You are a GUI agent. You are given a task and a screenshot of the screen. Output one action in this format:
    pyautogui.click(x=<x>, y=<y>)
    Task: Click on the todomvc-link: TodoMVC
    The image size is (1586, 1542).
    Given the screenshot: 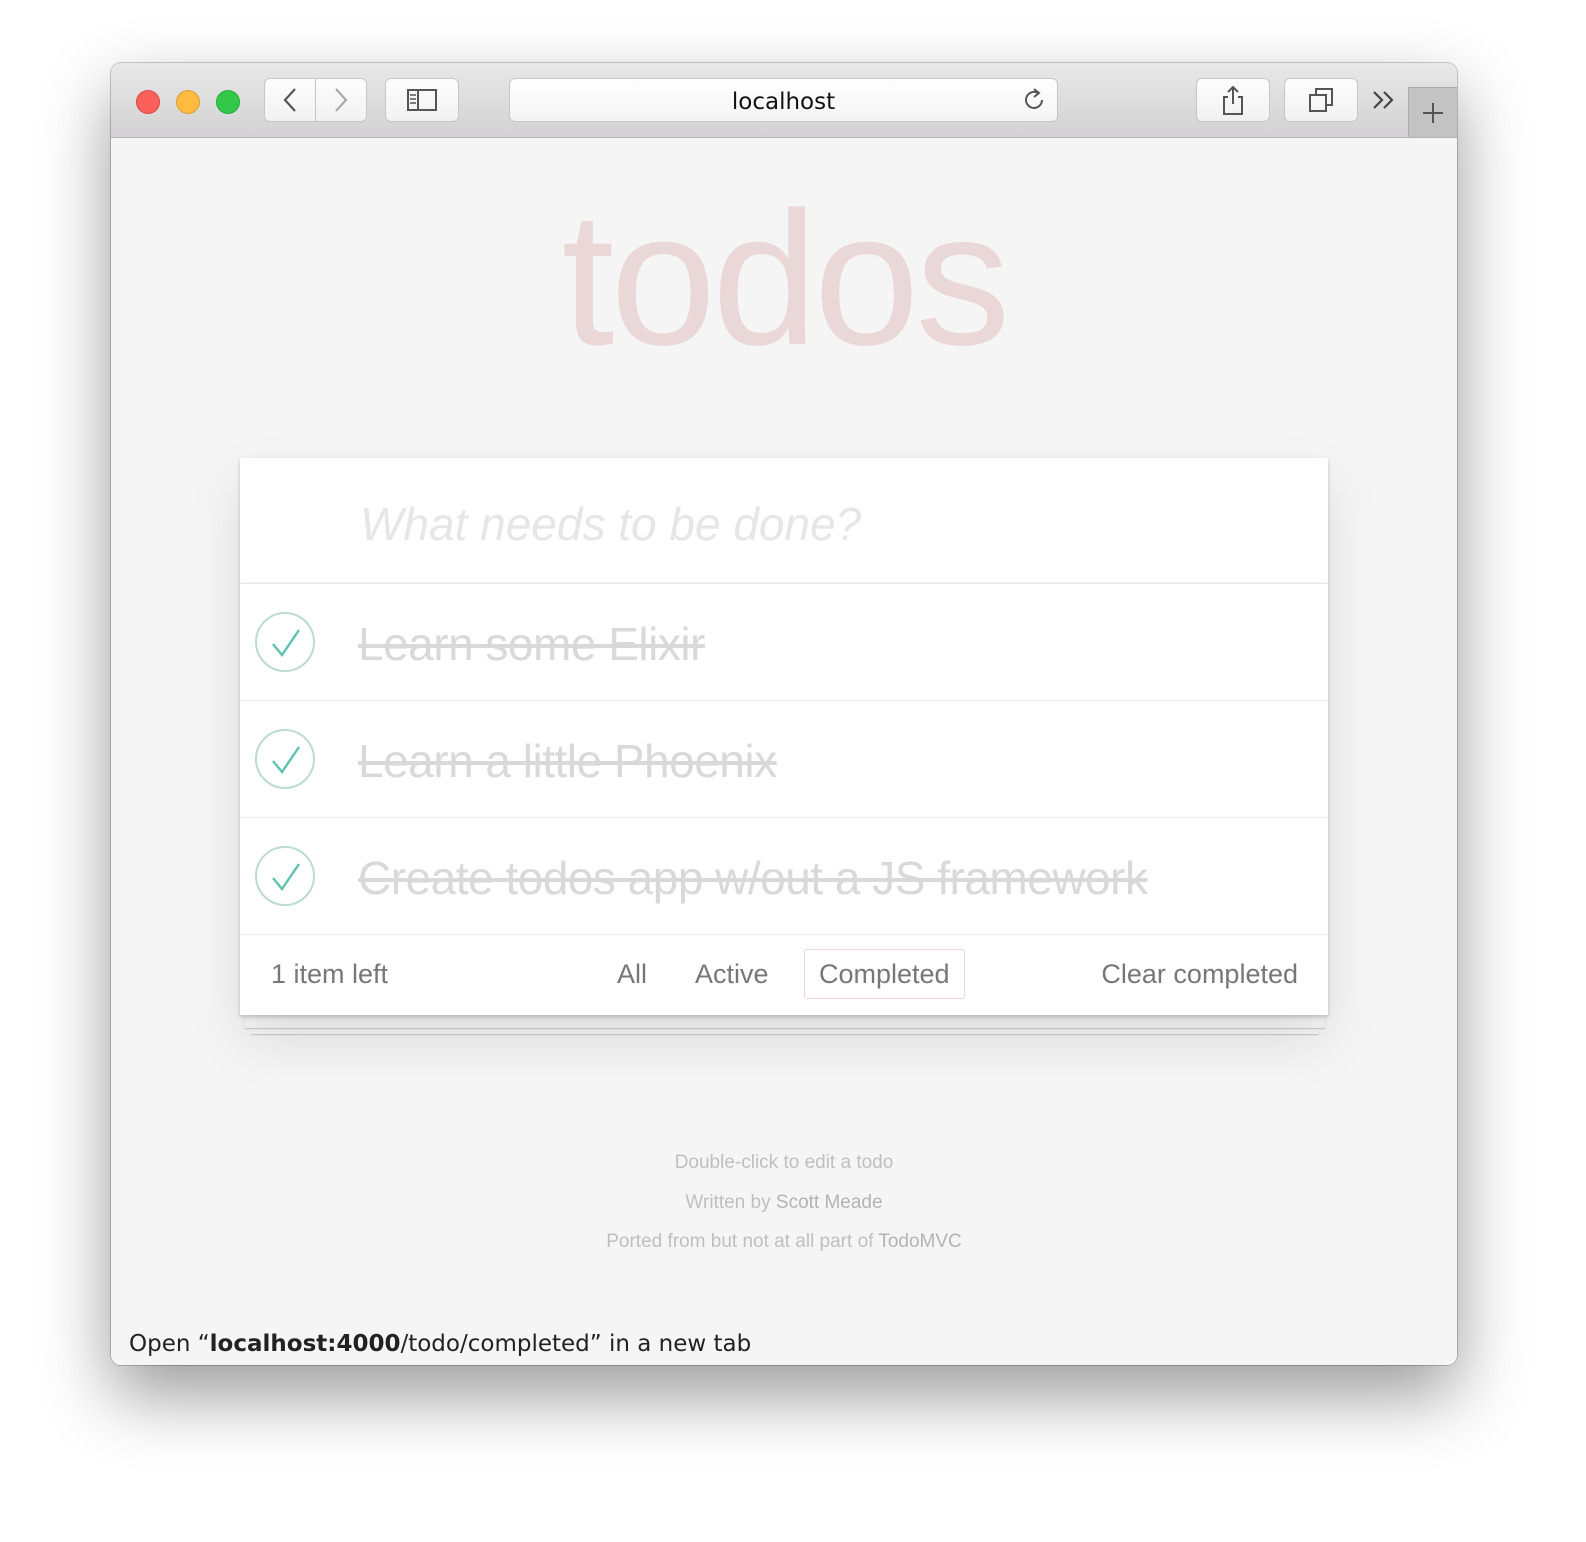 What is the action you would take?
    pyautogui.click(x=919, y=1241)
    